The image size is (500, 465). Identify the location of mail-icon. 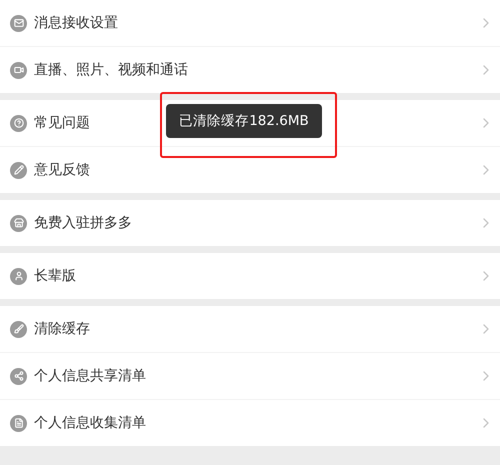
(18, 23).